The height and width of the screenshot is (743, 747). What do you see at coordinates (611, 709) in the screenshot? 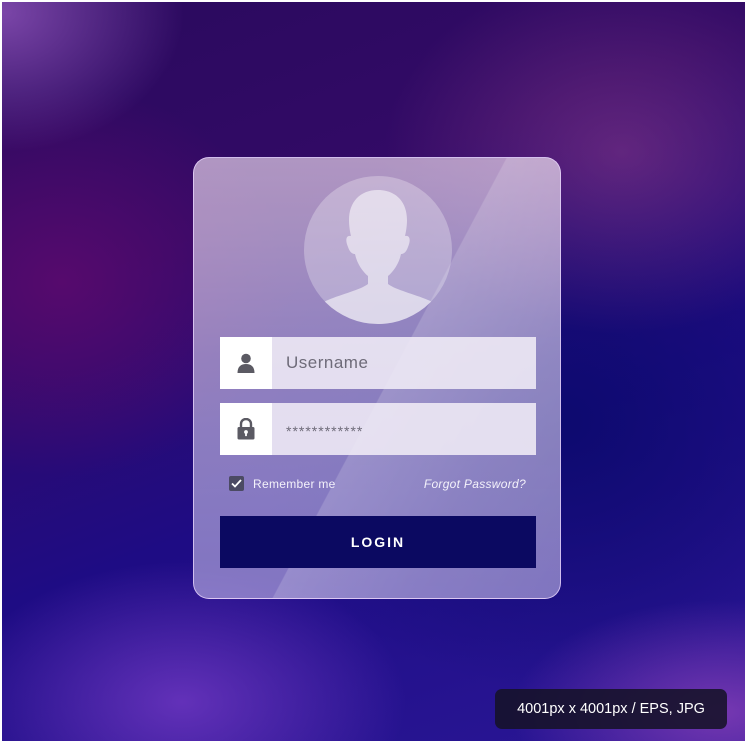
I see `image-size-badge: 4001px x 4001px / EPS, JPG` at bounding box center [611, 709].